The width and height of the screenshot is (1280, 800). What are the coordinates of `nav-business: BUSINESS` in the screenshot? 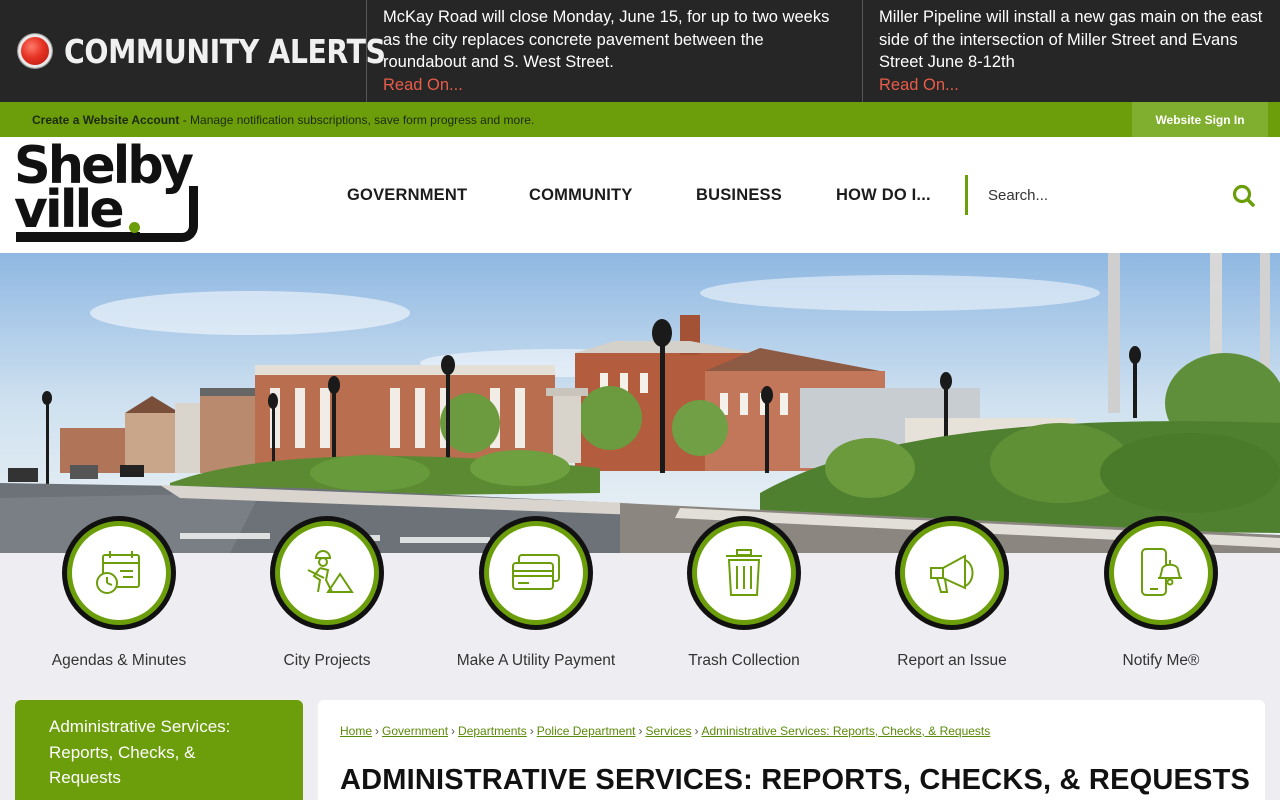 It's located at (739, 195).